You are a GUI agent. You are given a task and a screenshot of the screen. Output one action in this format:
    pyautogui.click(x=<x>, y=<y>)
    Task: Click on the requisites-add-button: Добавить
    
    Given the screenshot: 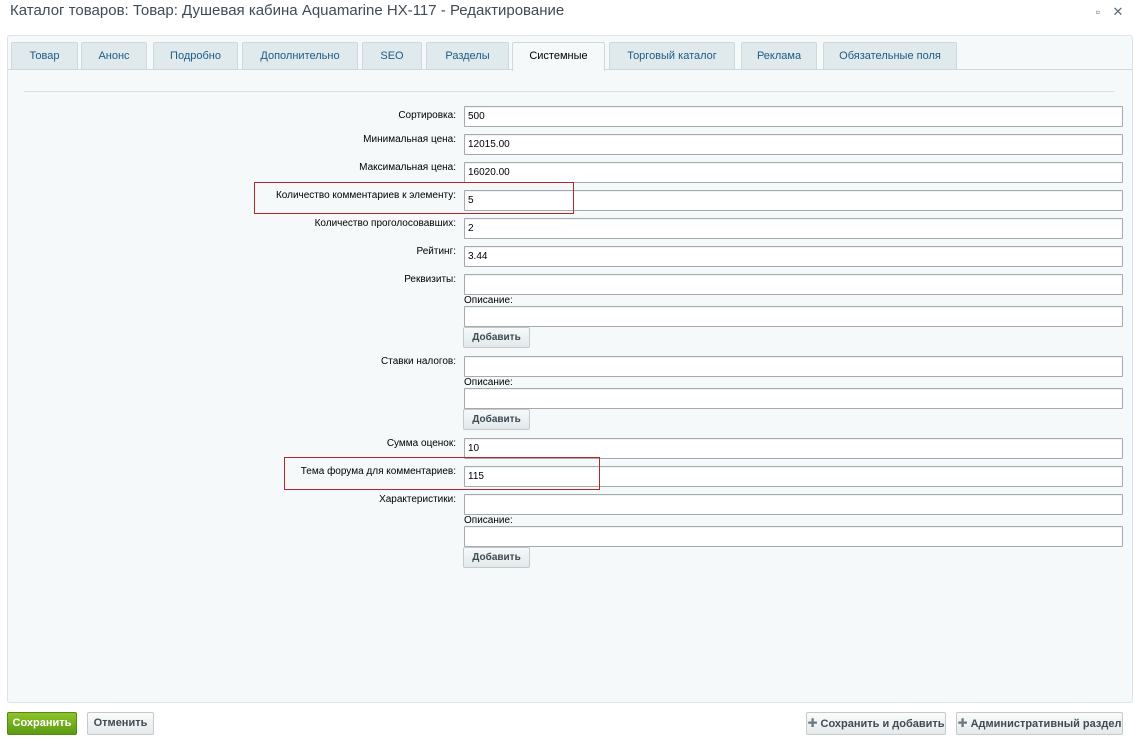 What is the action you would take?
    pyautogui.click(x=496, y=337)
    